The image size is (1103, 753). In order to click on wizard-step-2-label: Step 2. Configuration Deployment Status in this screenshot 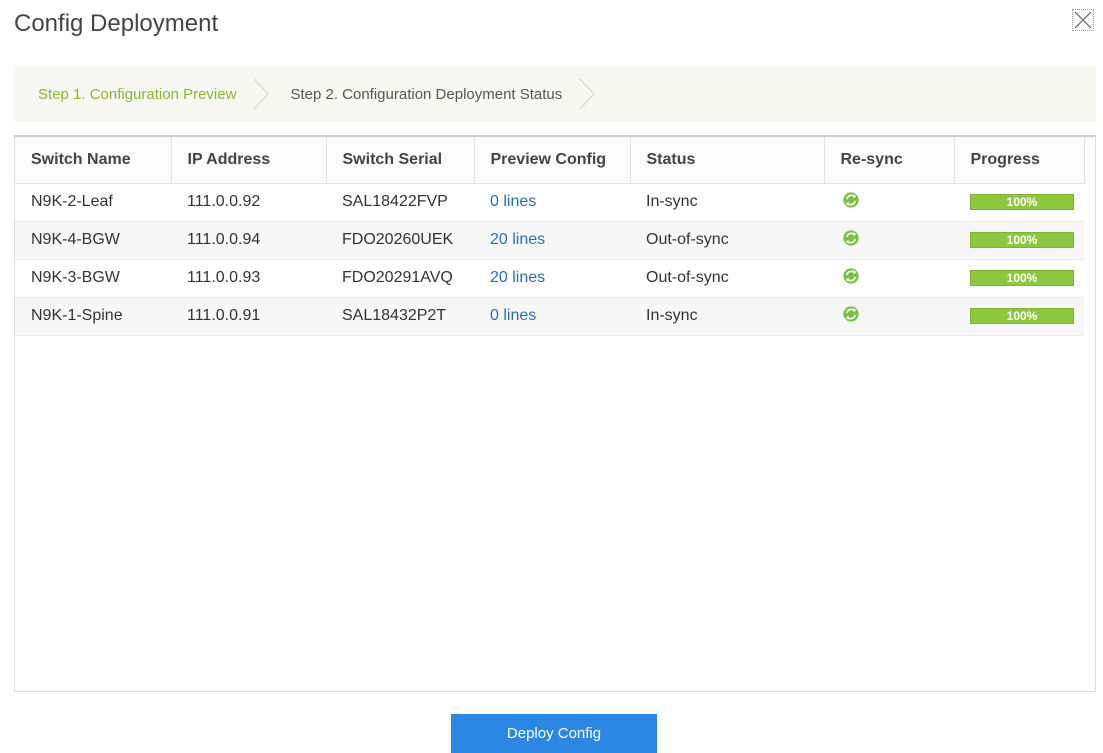, I will do `click(426, 94)`.